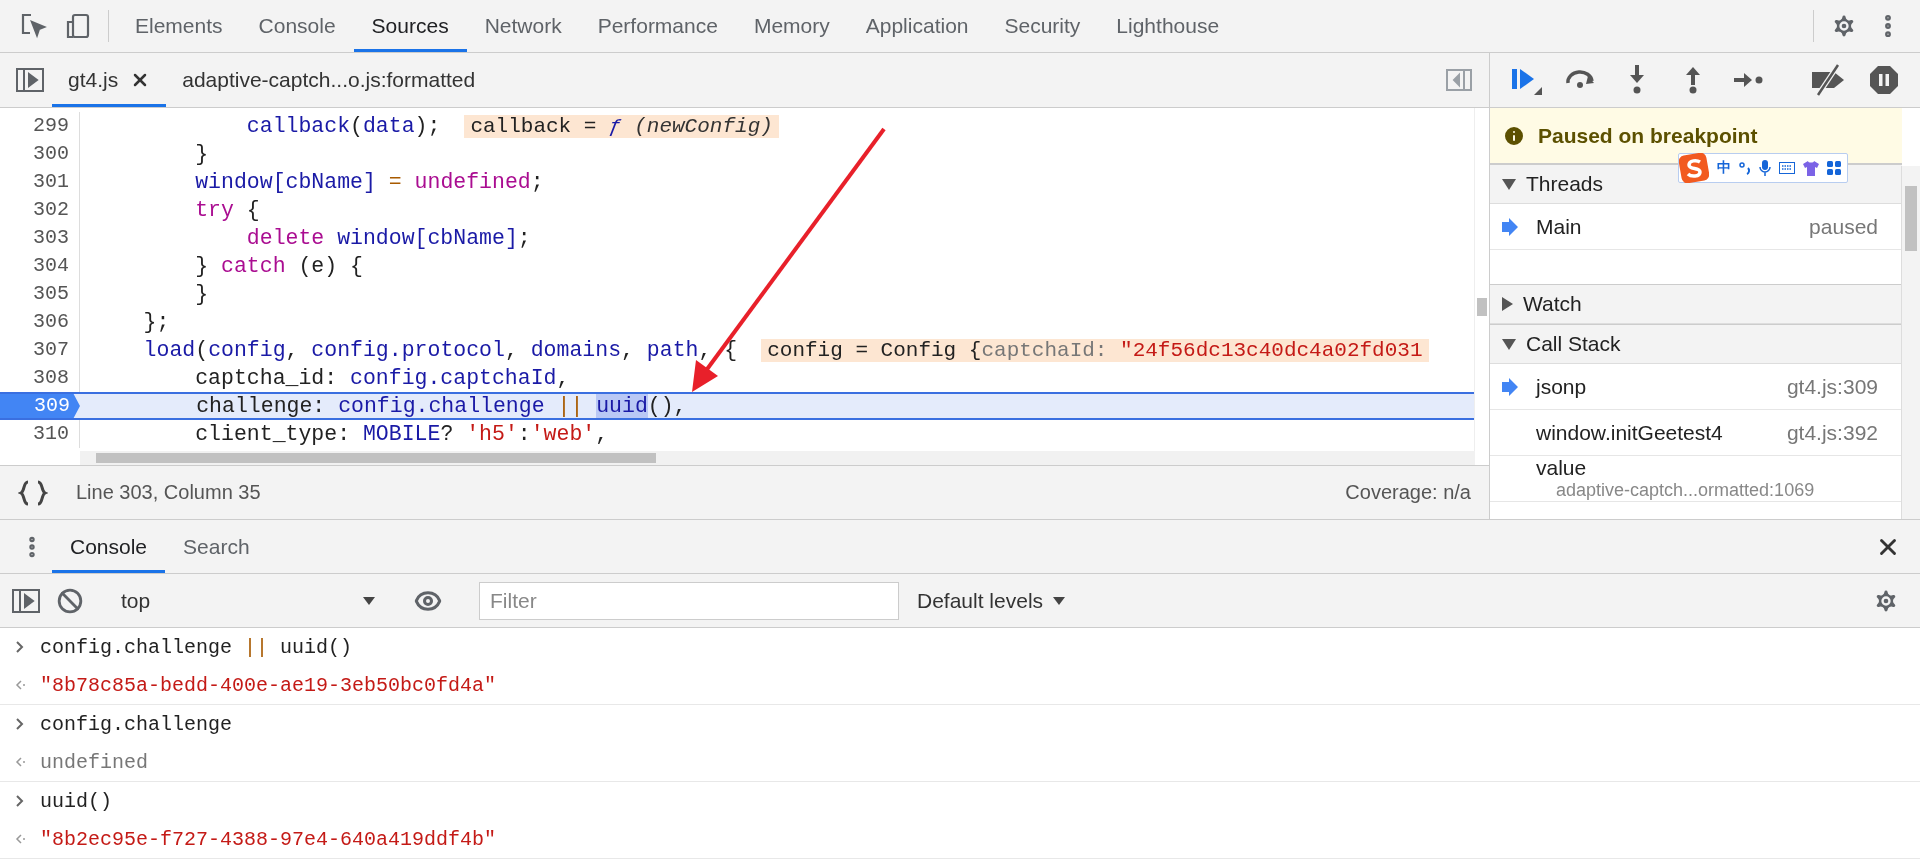  Describe the element at coordinates (40, 182) in the screenshot. I see `line-number: 301` at that location.